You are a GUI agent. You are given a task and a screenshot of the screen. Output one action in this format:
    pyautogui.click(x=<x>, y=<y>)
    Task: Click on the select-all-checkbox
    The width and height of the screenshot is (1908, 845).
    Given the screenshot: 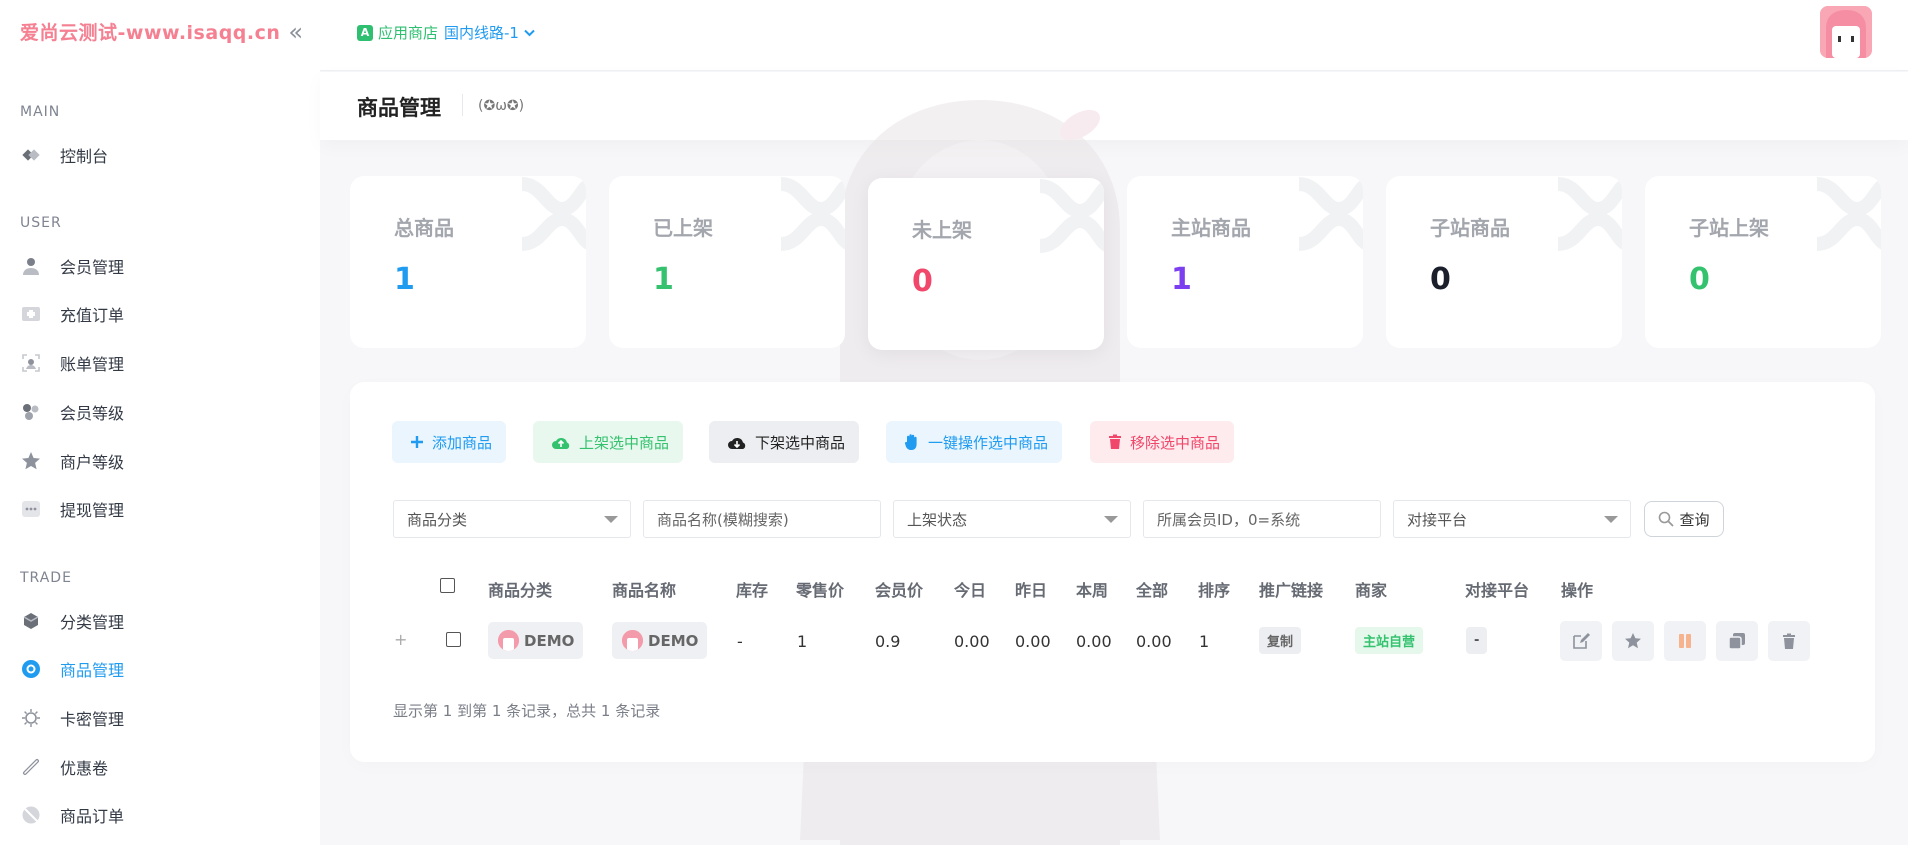 What is the action you would take?
    pyautogui.click(x=447, y=585)
    